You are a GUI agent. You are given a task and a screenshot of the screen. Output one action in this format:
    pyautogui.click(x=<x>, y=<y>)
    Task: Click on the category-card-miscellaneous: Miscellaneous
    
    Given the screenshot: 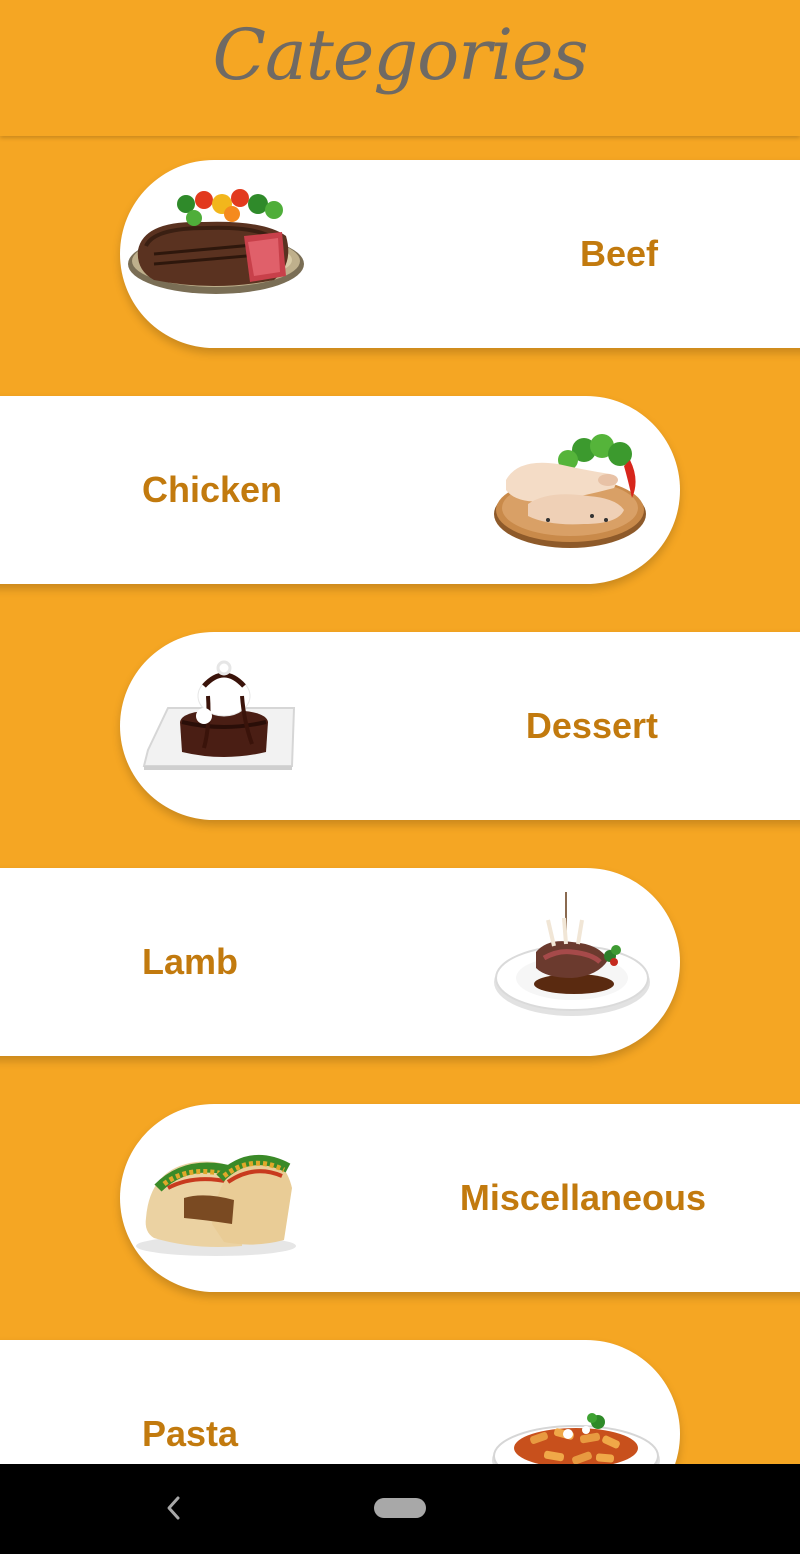 What is the action you would take?
    pyautogui.click(x=460, y=1198)
    